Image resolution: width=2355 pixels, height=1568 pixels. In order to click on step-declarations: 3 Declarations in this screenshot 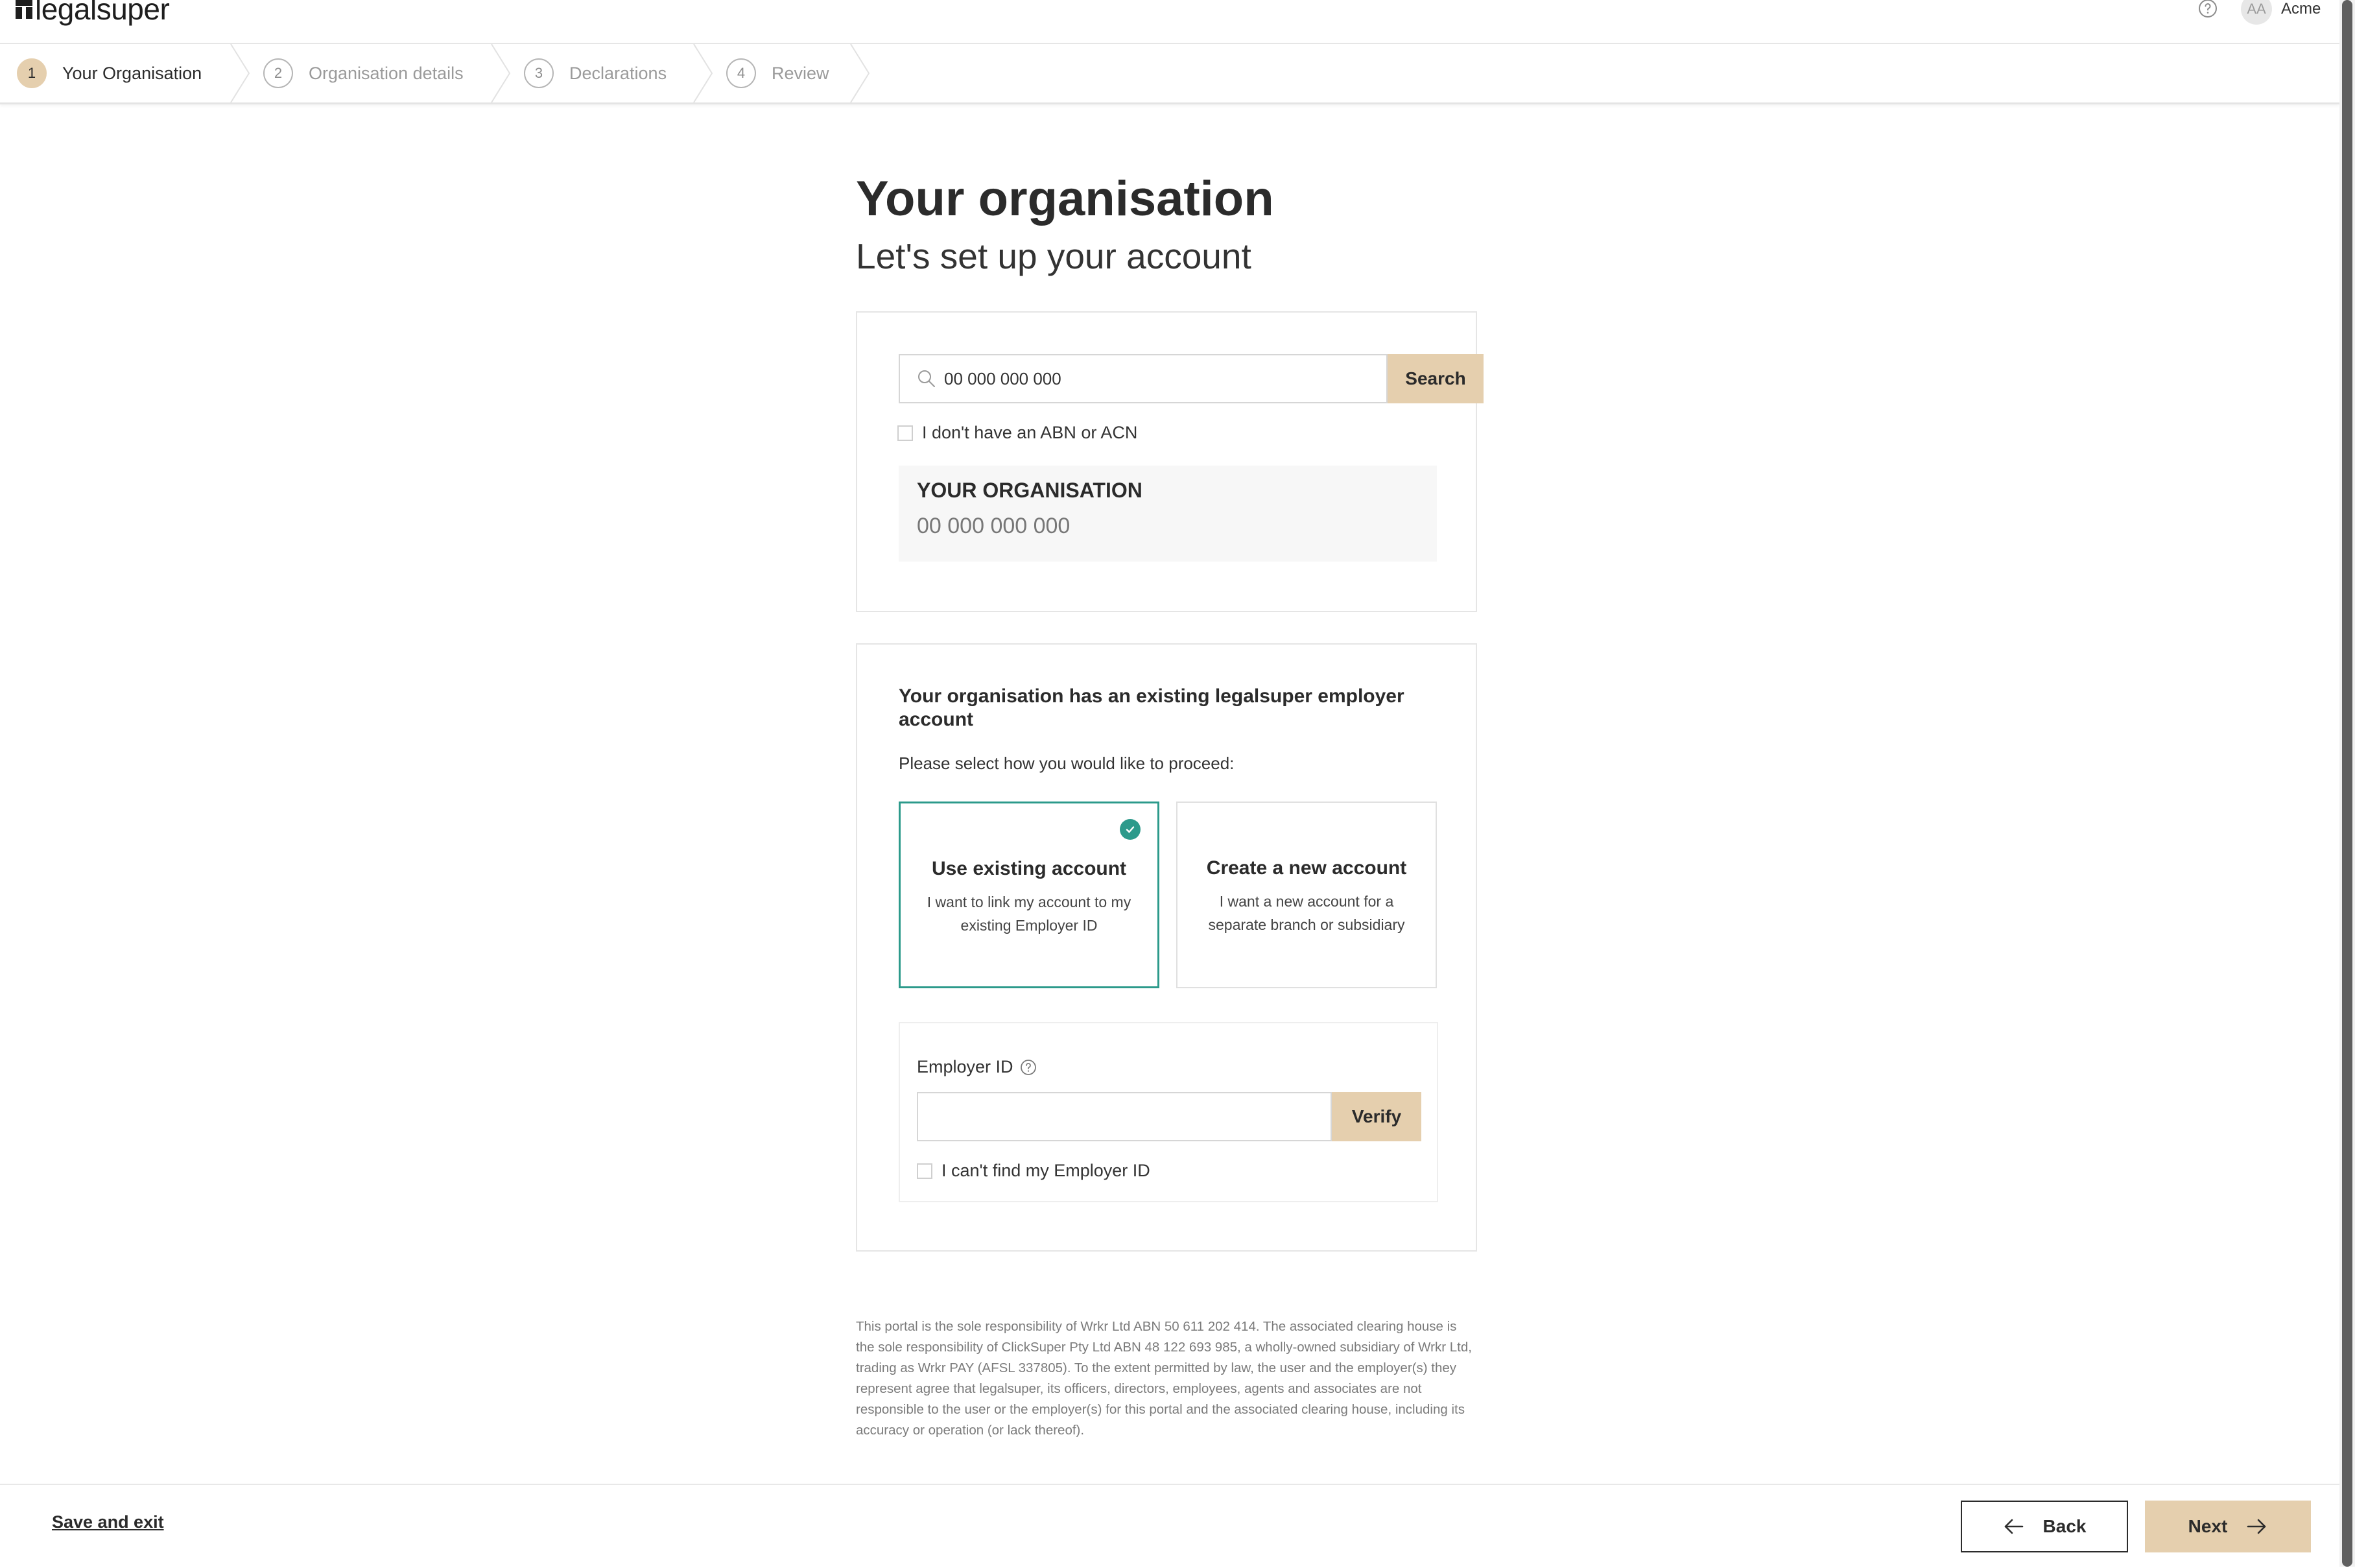, I will do `click(595, 73)`.